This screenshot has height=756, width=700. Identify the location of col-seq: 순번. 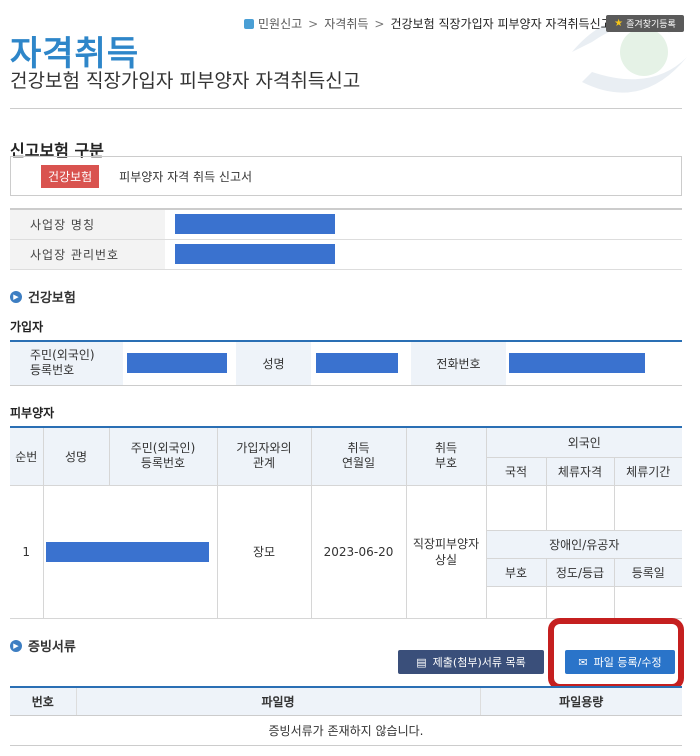
(27, 456).